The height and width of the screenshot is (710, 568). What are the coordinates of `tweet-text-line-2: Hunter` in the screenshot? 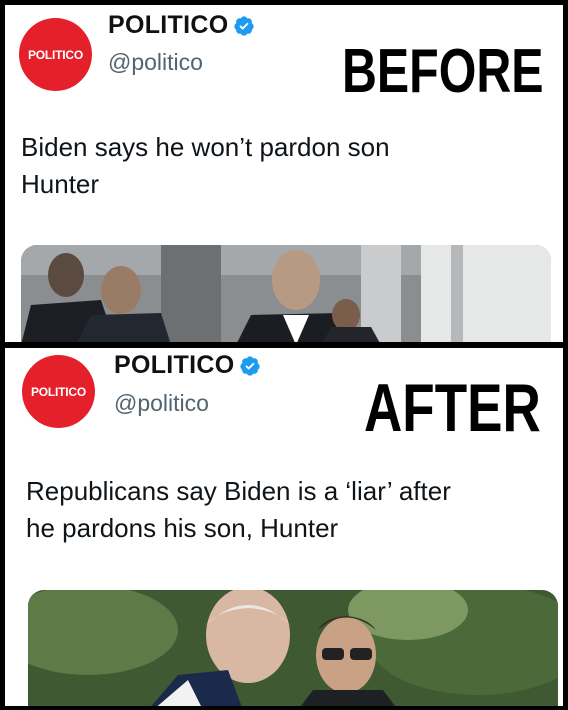 It's located at (60, 184).